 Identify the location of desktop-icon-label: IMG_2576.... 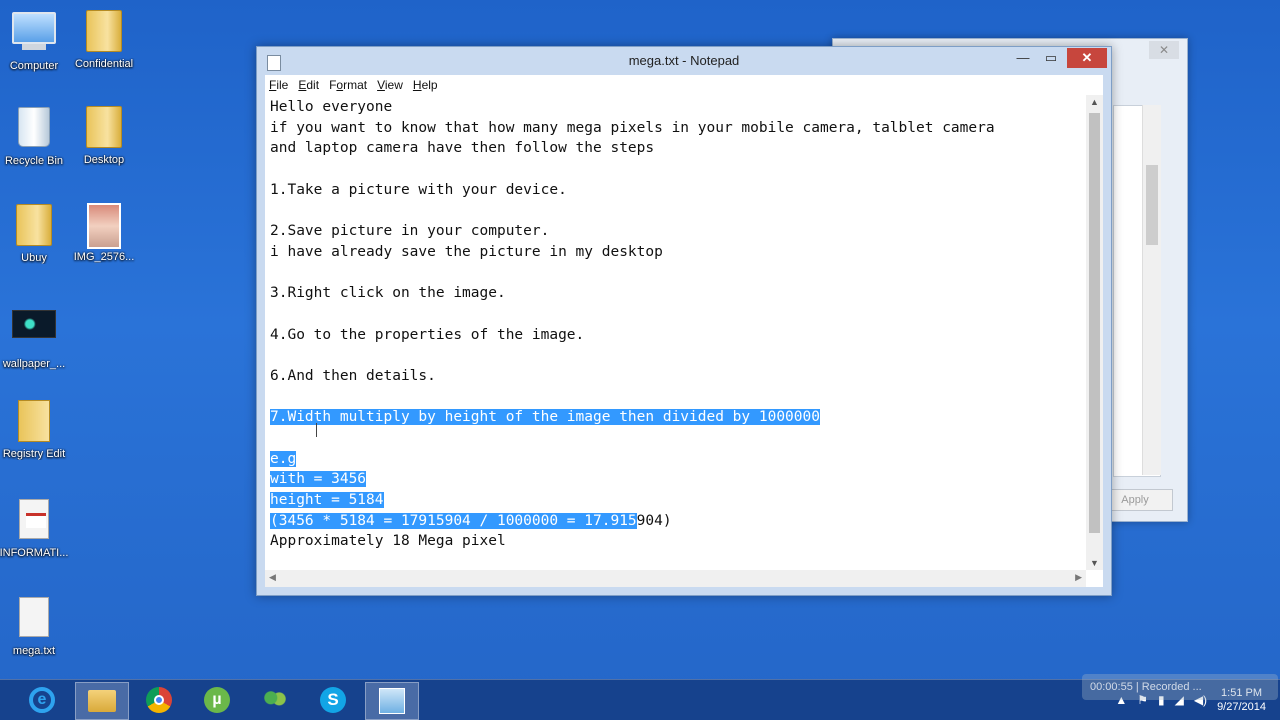
(104, 257).